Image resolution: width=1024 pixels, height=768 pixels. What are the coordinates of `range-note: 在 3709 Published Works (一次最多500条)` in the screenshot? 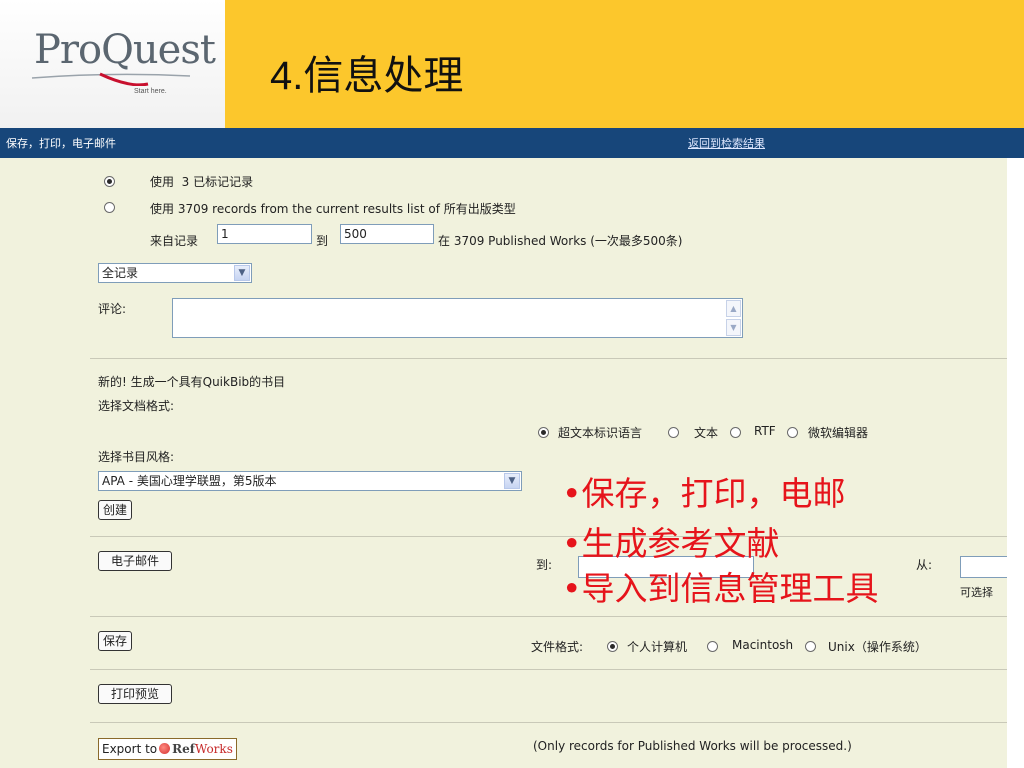 It's located at (560, 241).